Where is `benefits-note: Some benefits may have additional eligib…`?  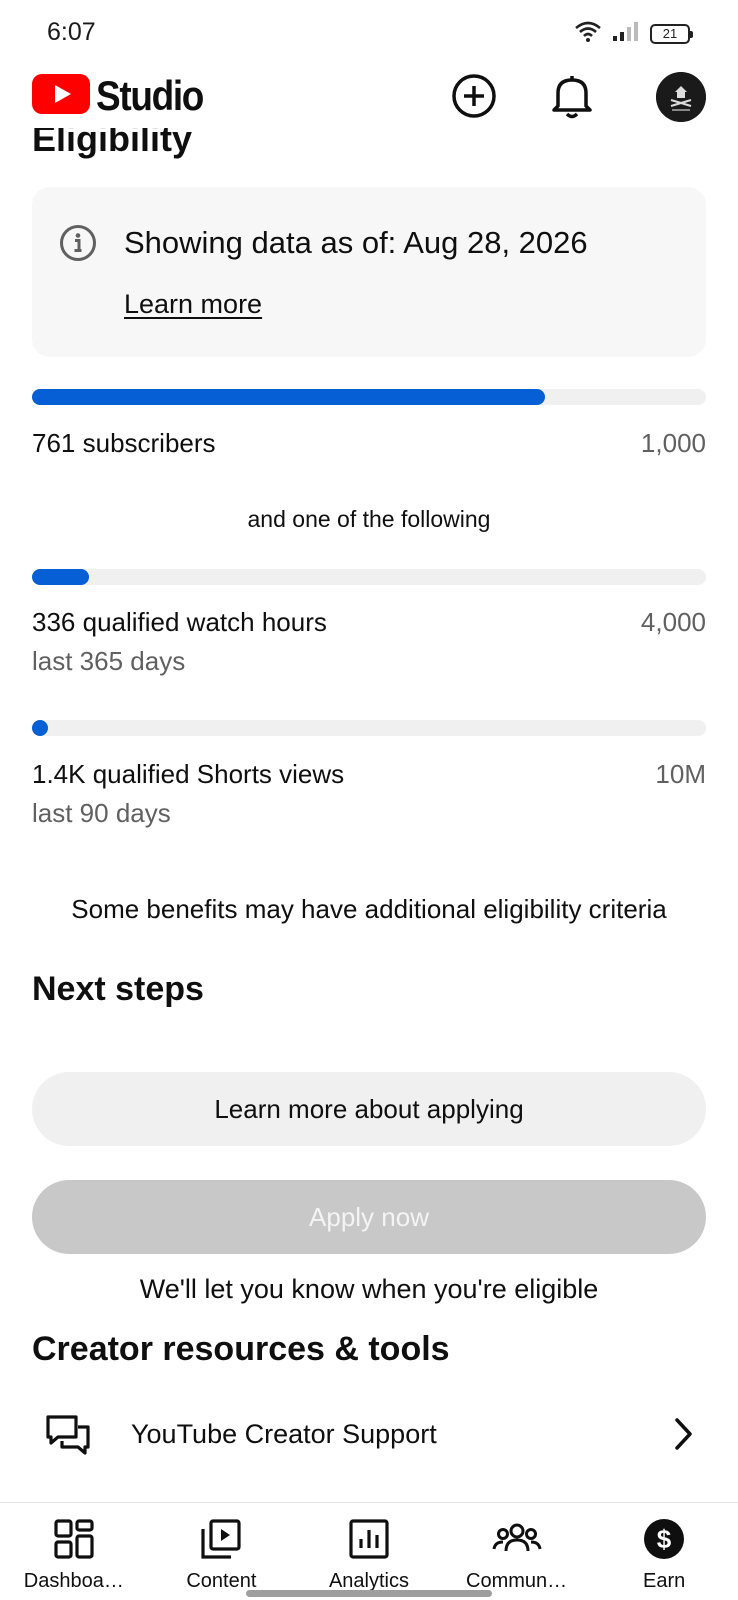 benefits-note: Some benefits may have additional eligib… is located at coordinates (369, 909).